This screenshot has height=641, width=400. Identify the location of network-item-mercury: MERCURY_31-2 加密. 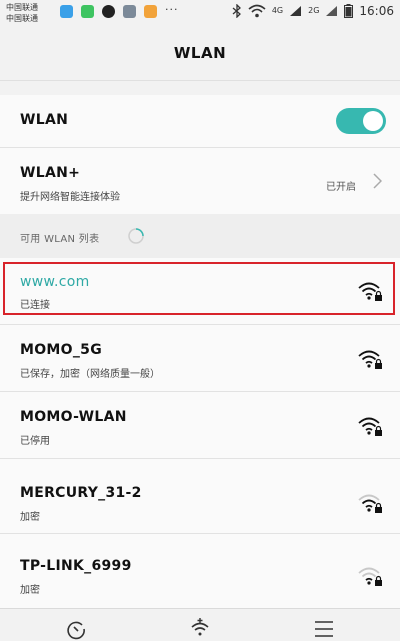
(200, 496).